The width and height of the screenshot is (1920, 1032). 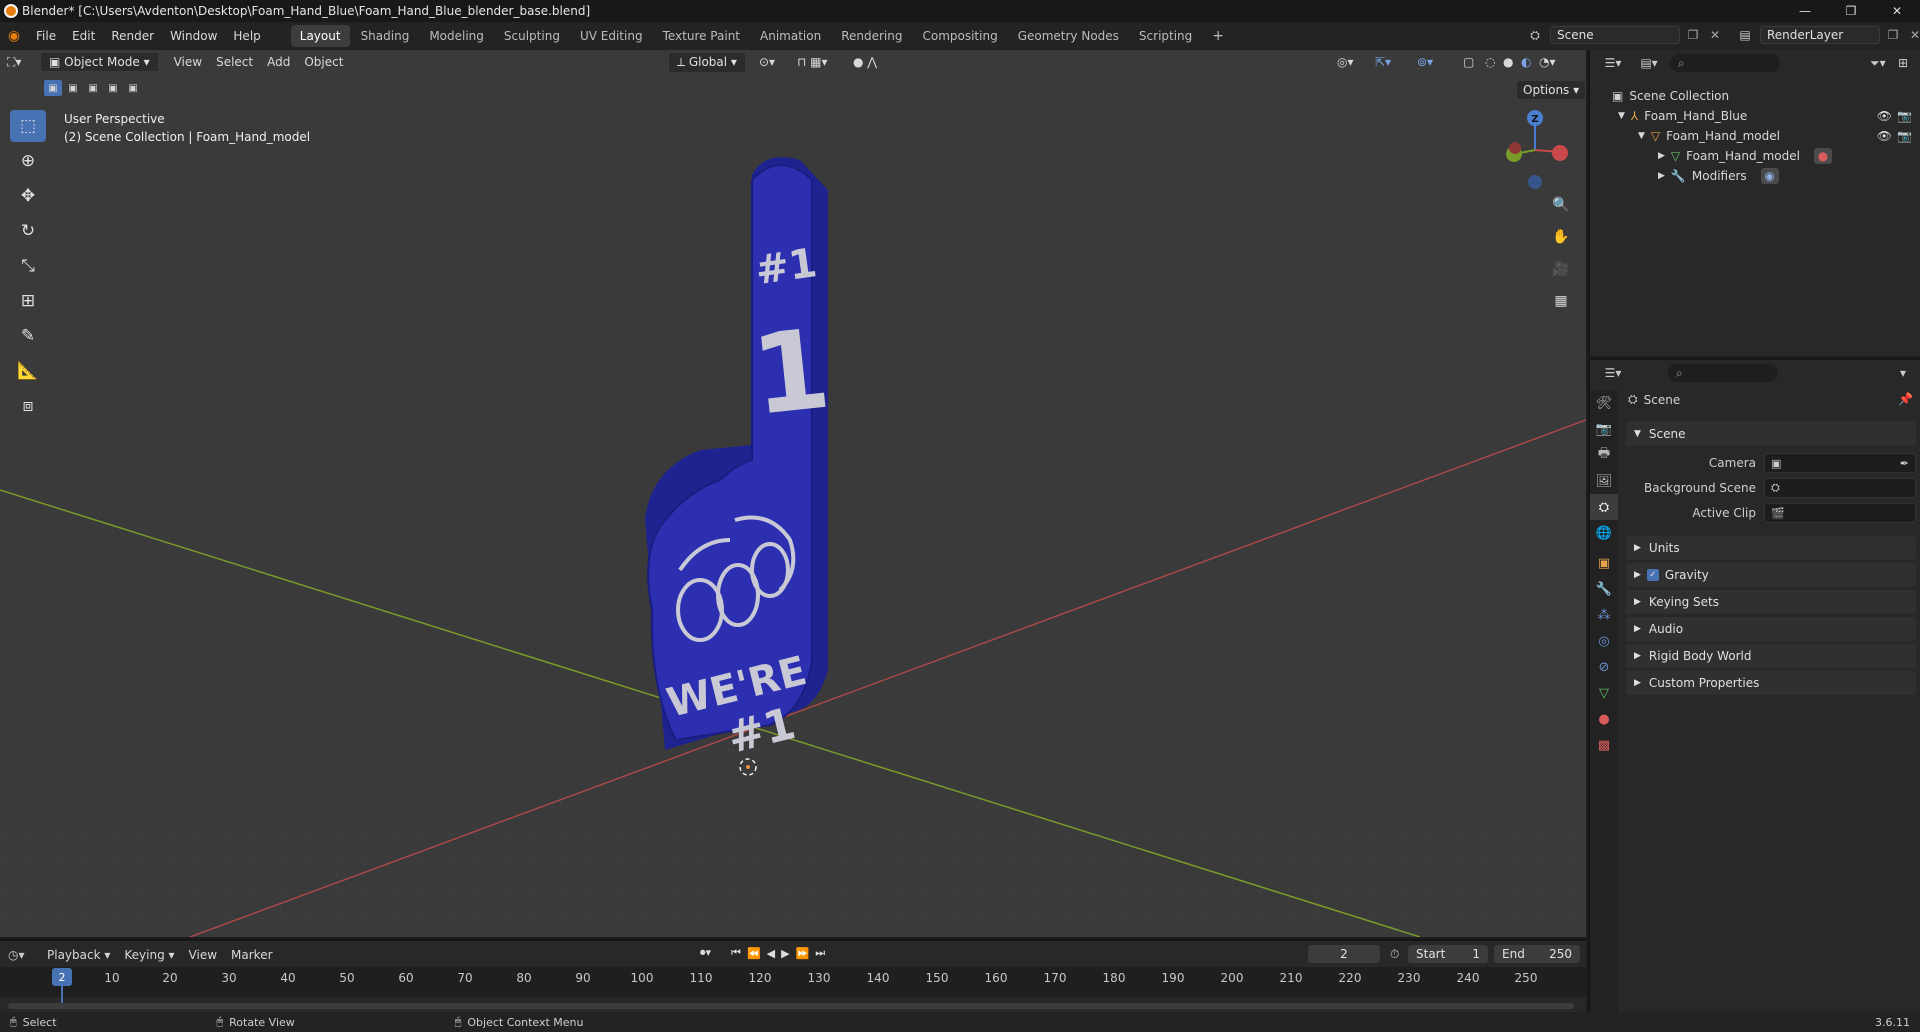 What do you see at coordinates (1604, 481) in the screenshot?
I see `view-layer-tab-icon: 🖼` at bounding box center [1604, 481].